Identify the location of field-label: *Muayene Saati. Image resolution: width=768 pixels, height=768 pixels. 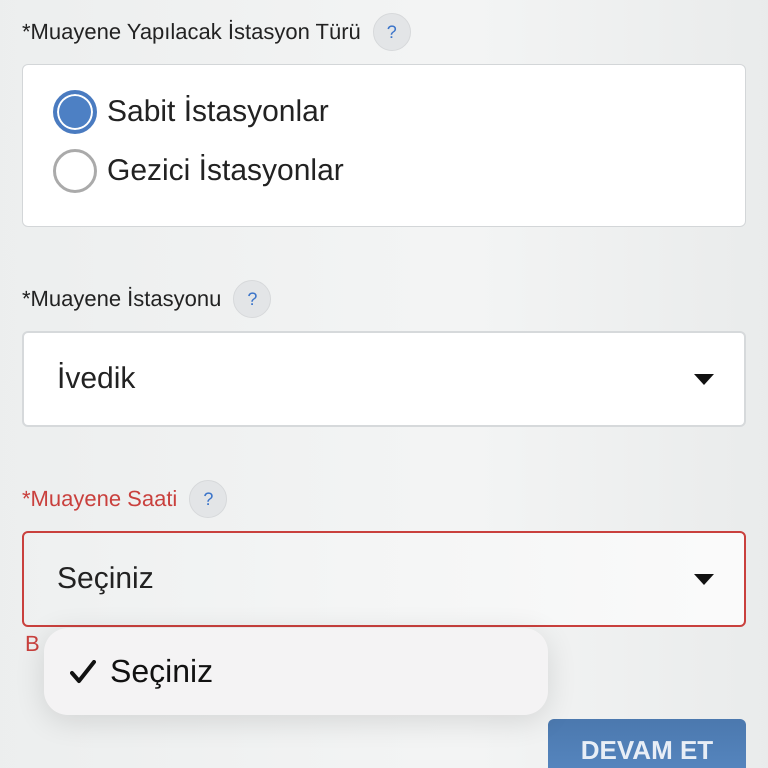
(100, 499).